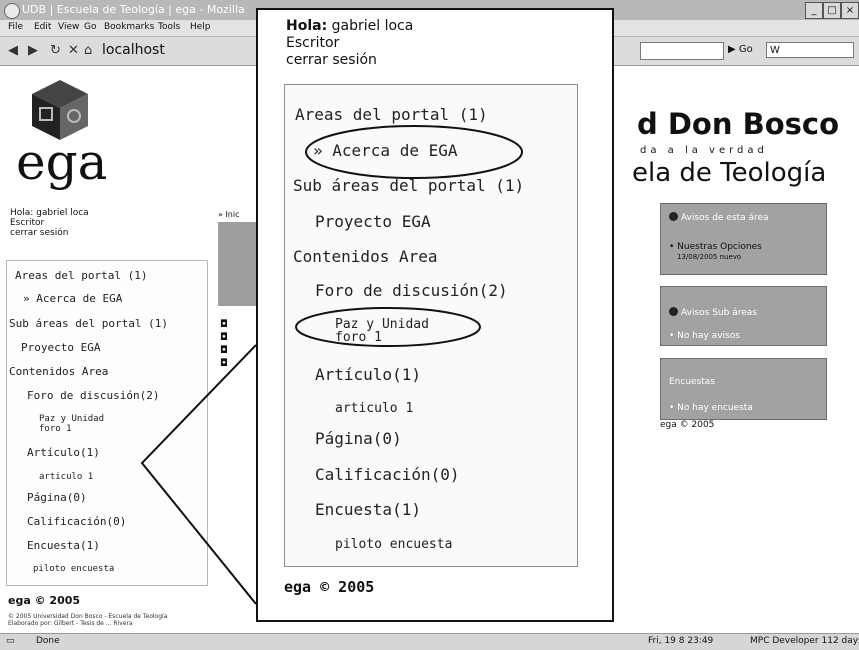  I want to click on nav-encuesta: Encuesta(1), so click(63, 545).